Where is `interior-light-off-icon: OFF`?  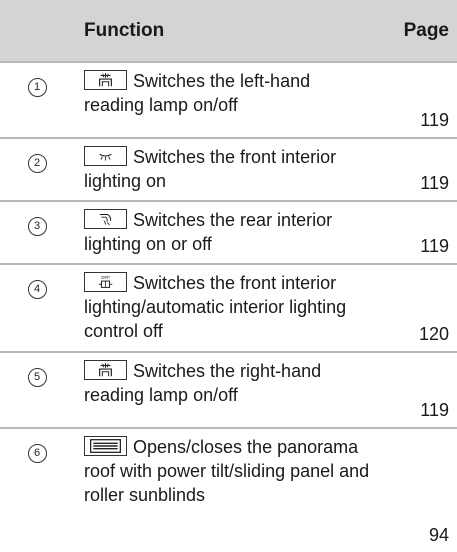
interior-light-off-icon: OFF is located at coordinates (105, 282).